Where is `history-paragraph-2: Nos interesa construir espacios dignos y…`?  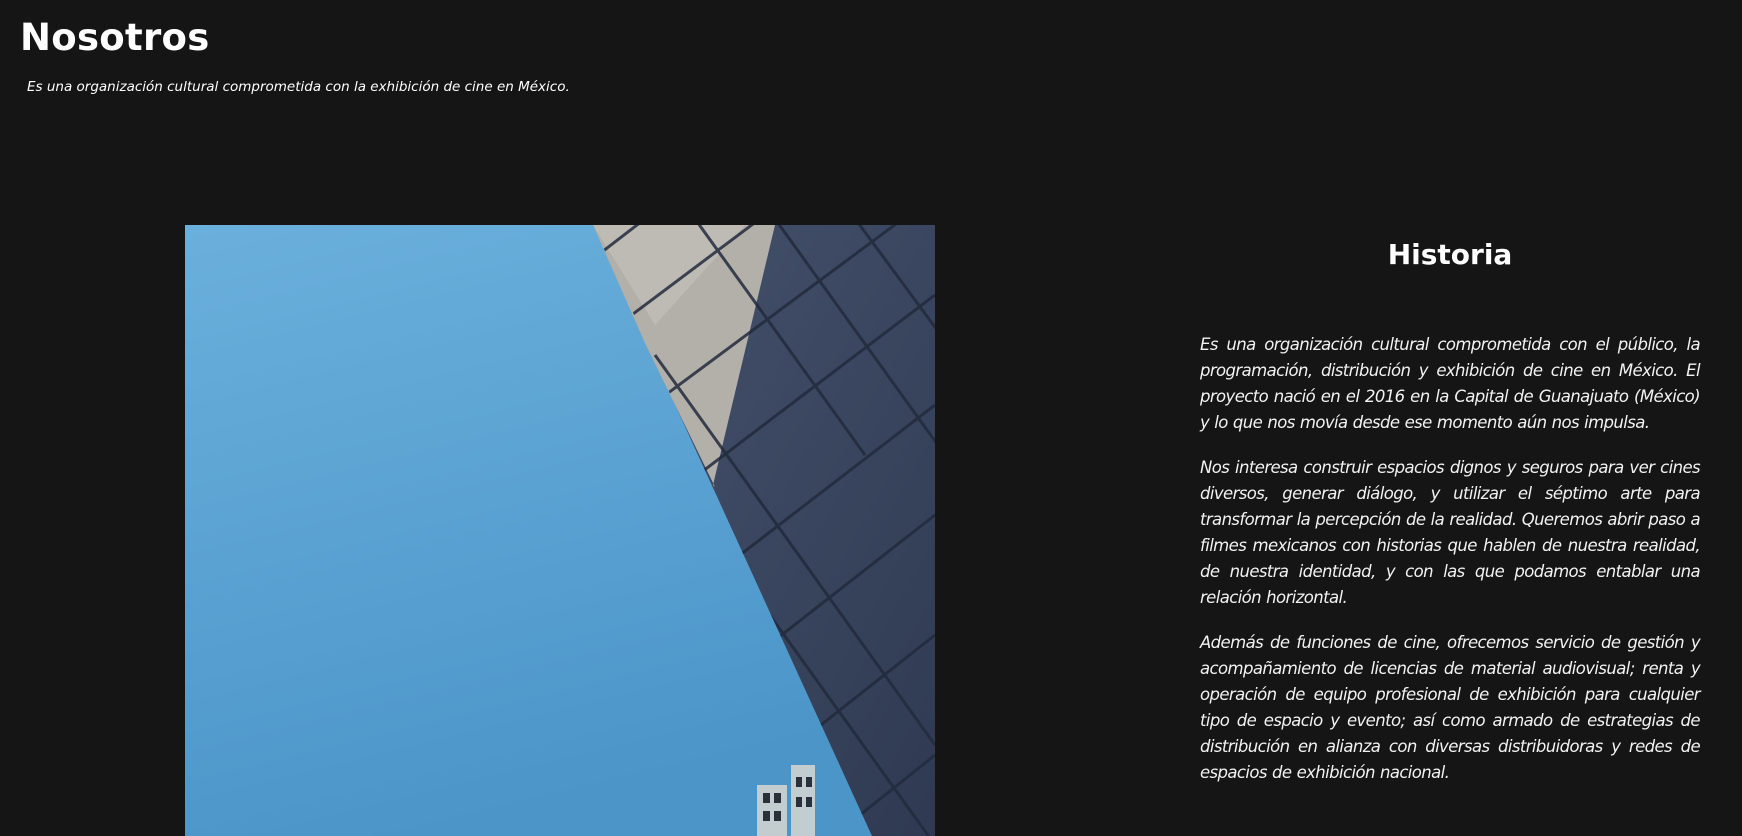 history-paragraph-2: Nos interesa construir espacios dignos y… is located at coordinates (1450, 532).